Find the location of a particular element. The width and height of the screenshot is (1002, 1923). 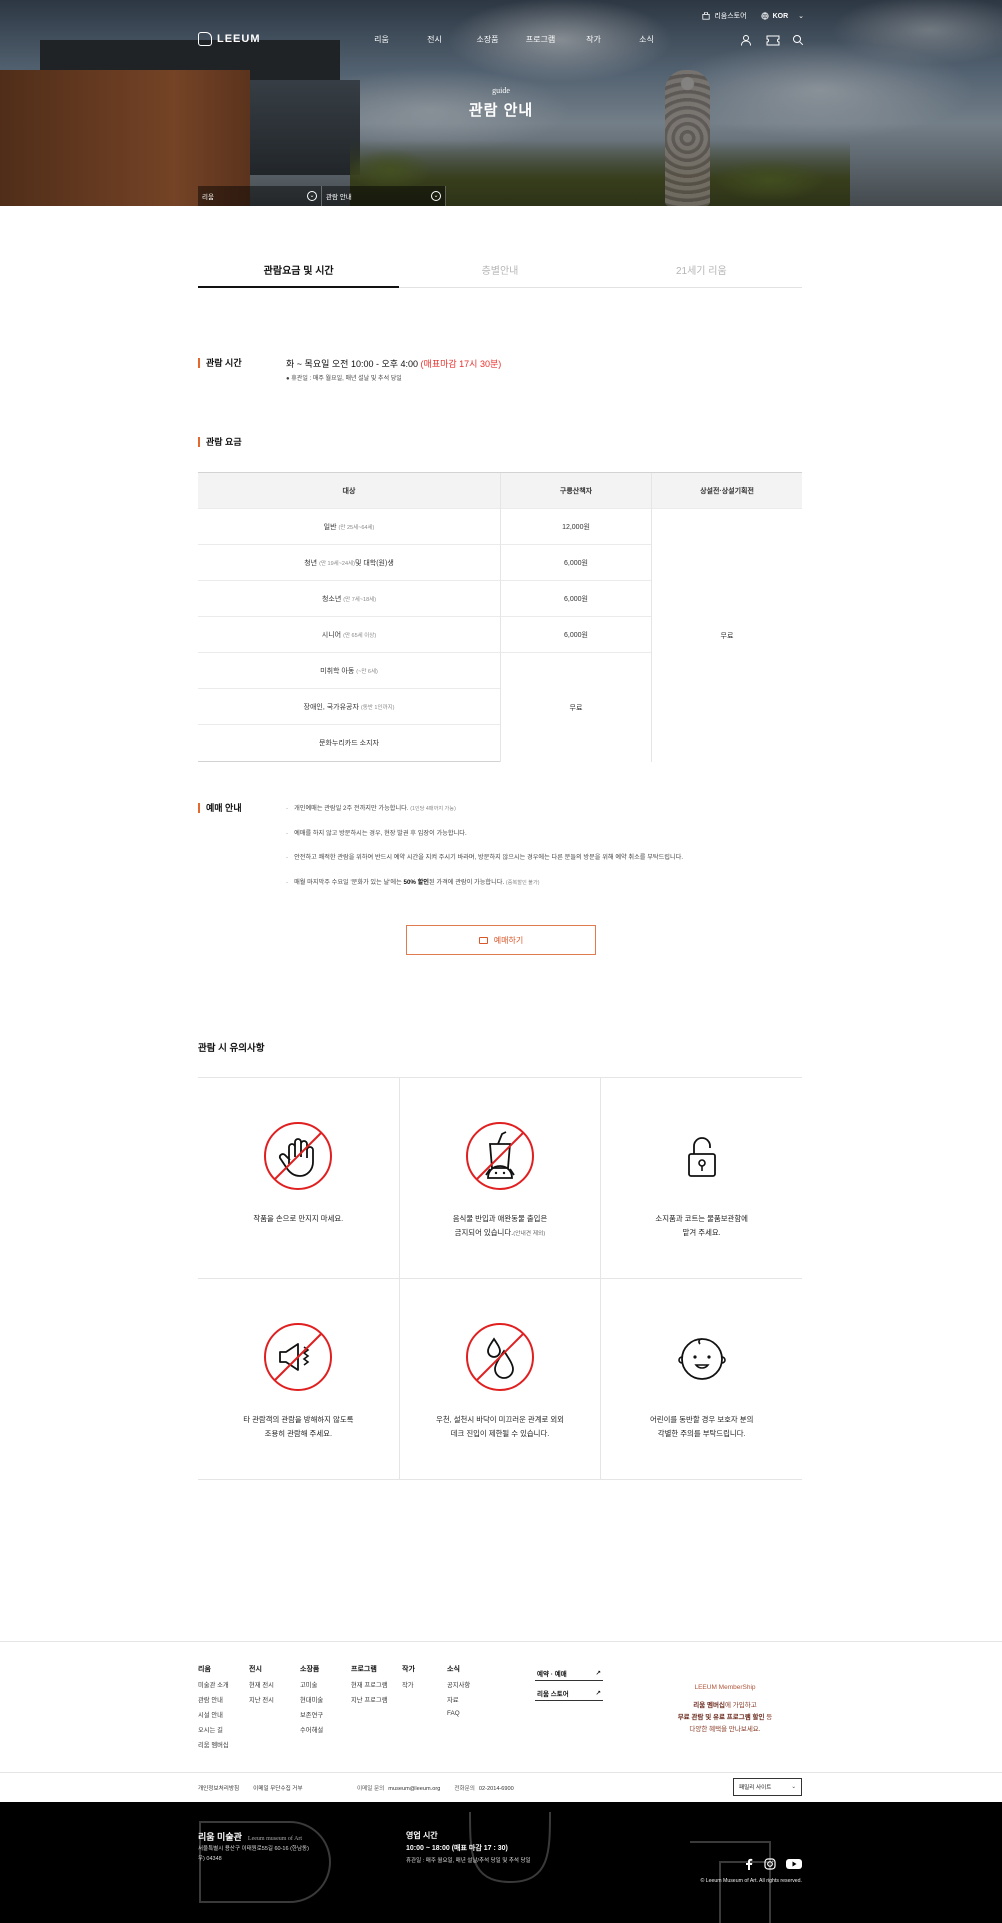

footer-contact: 이메일 문의 museum@leeum.org 전화문의 02-2014-6900 is located at coordinates (435, 1789).